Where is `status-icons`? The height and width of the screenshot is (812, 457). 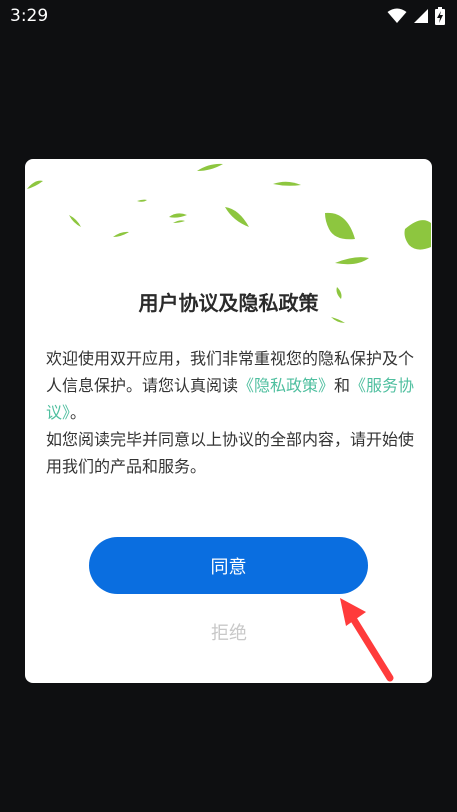
status-icons is located at coordinates (416, 16).